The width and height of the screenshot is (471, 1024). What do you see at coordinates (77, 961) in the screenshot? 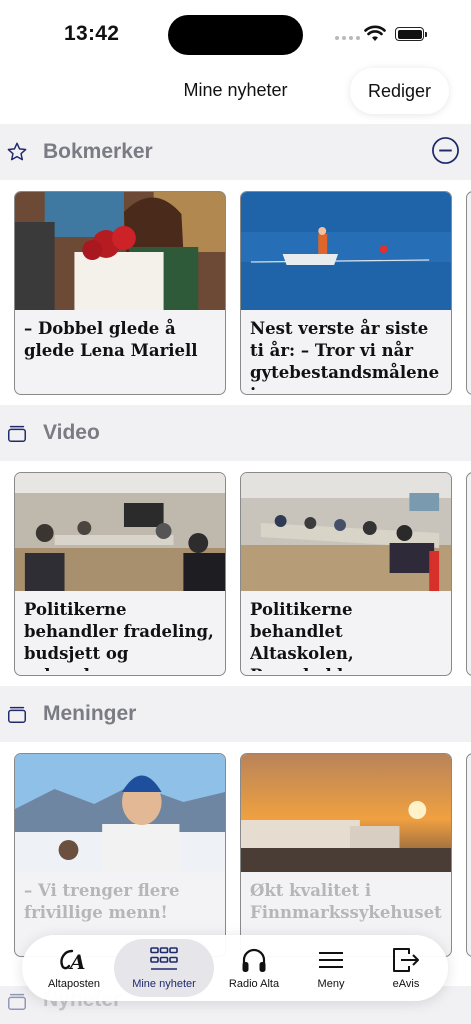
I see `altaposten-logo-text: A` at bounding box center [77, 961].